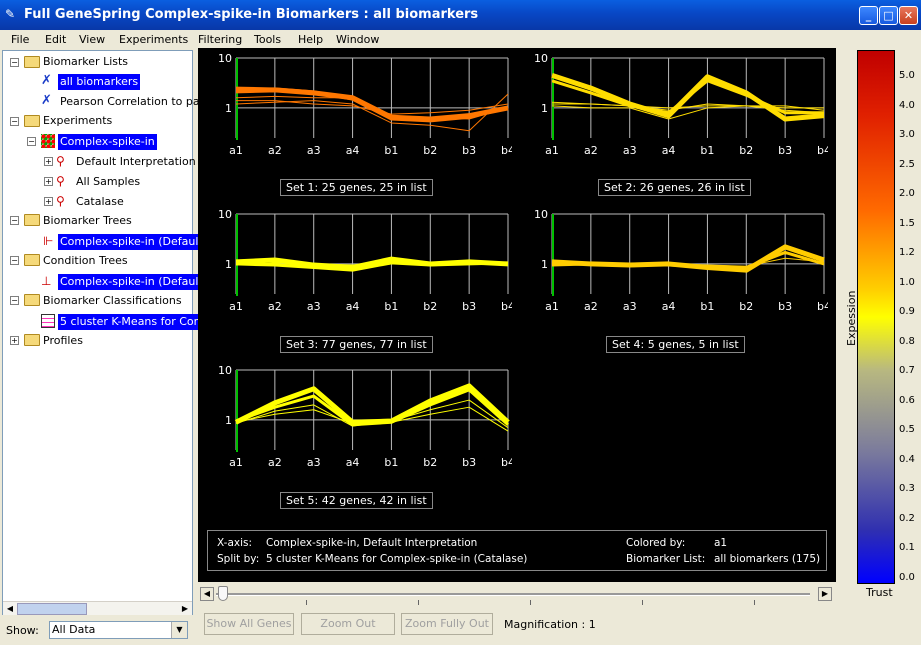 The image size is (921, 645). What do you see at coordinates (908, 15) in the screenshot?
I see `close-button: ✕` at bounding box center [908, 15].